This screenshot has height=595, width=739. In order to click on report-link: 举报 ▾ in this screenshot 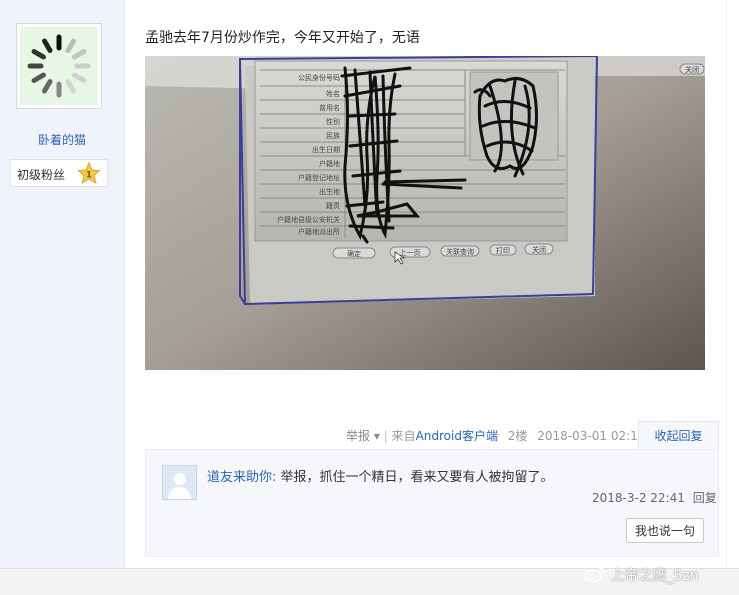, I will do `click(363, 436)`.